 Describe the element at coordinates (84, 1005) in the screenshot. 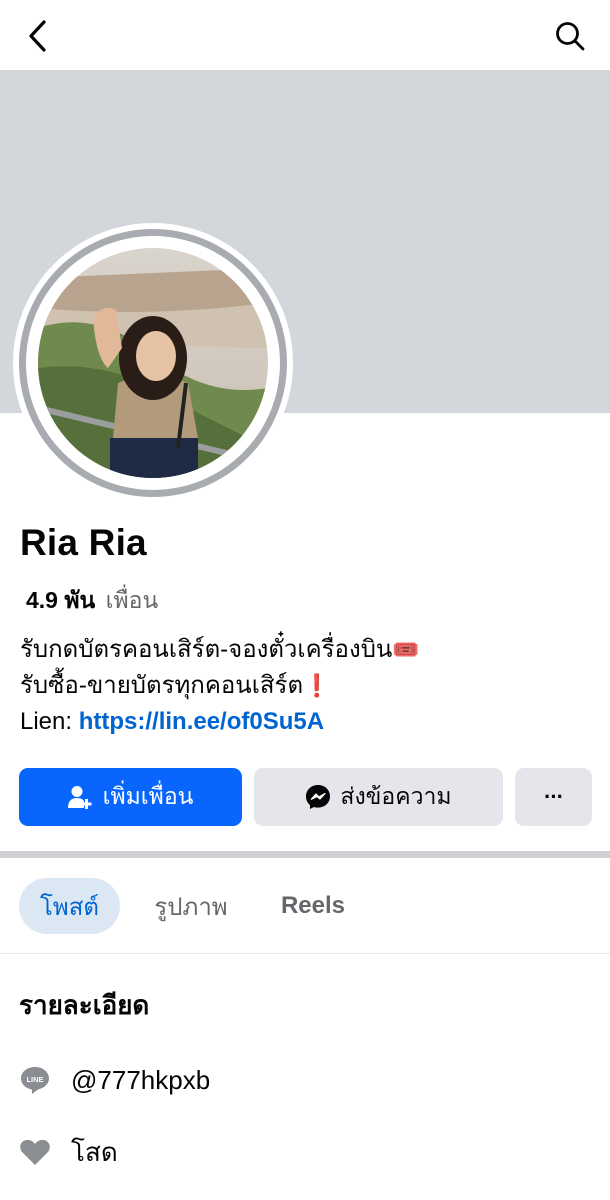

I see `details-heading: รายละเอียด` at that location.